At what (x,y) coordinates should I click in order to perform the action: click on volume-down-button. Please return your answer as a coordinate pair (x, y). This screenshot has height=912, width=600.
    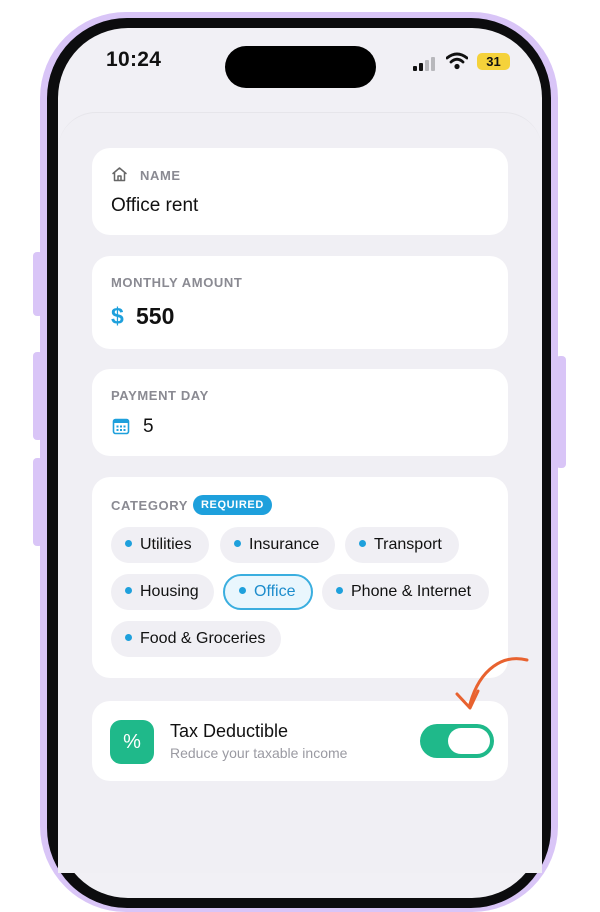
    Looking at the image, I should click on (38, 502).